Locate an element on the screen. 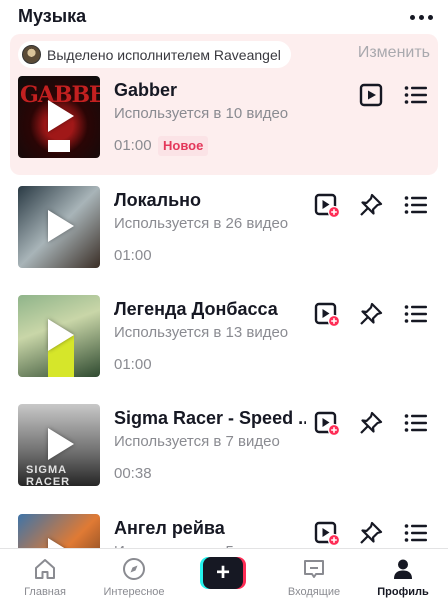  tab-label: Интересное is located at coordinates (134, 592).